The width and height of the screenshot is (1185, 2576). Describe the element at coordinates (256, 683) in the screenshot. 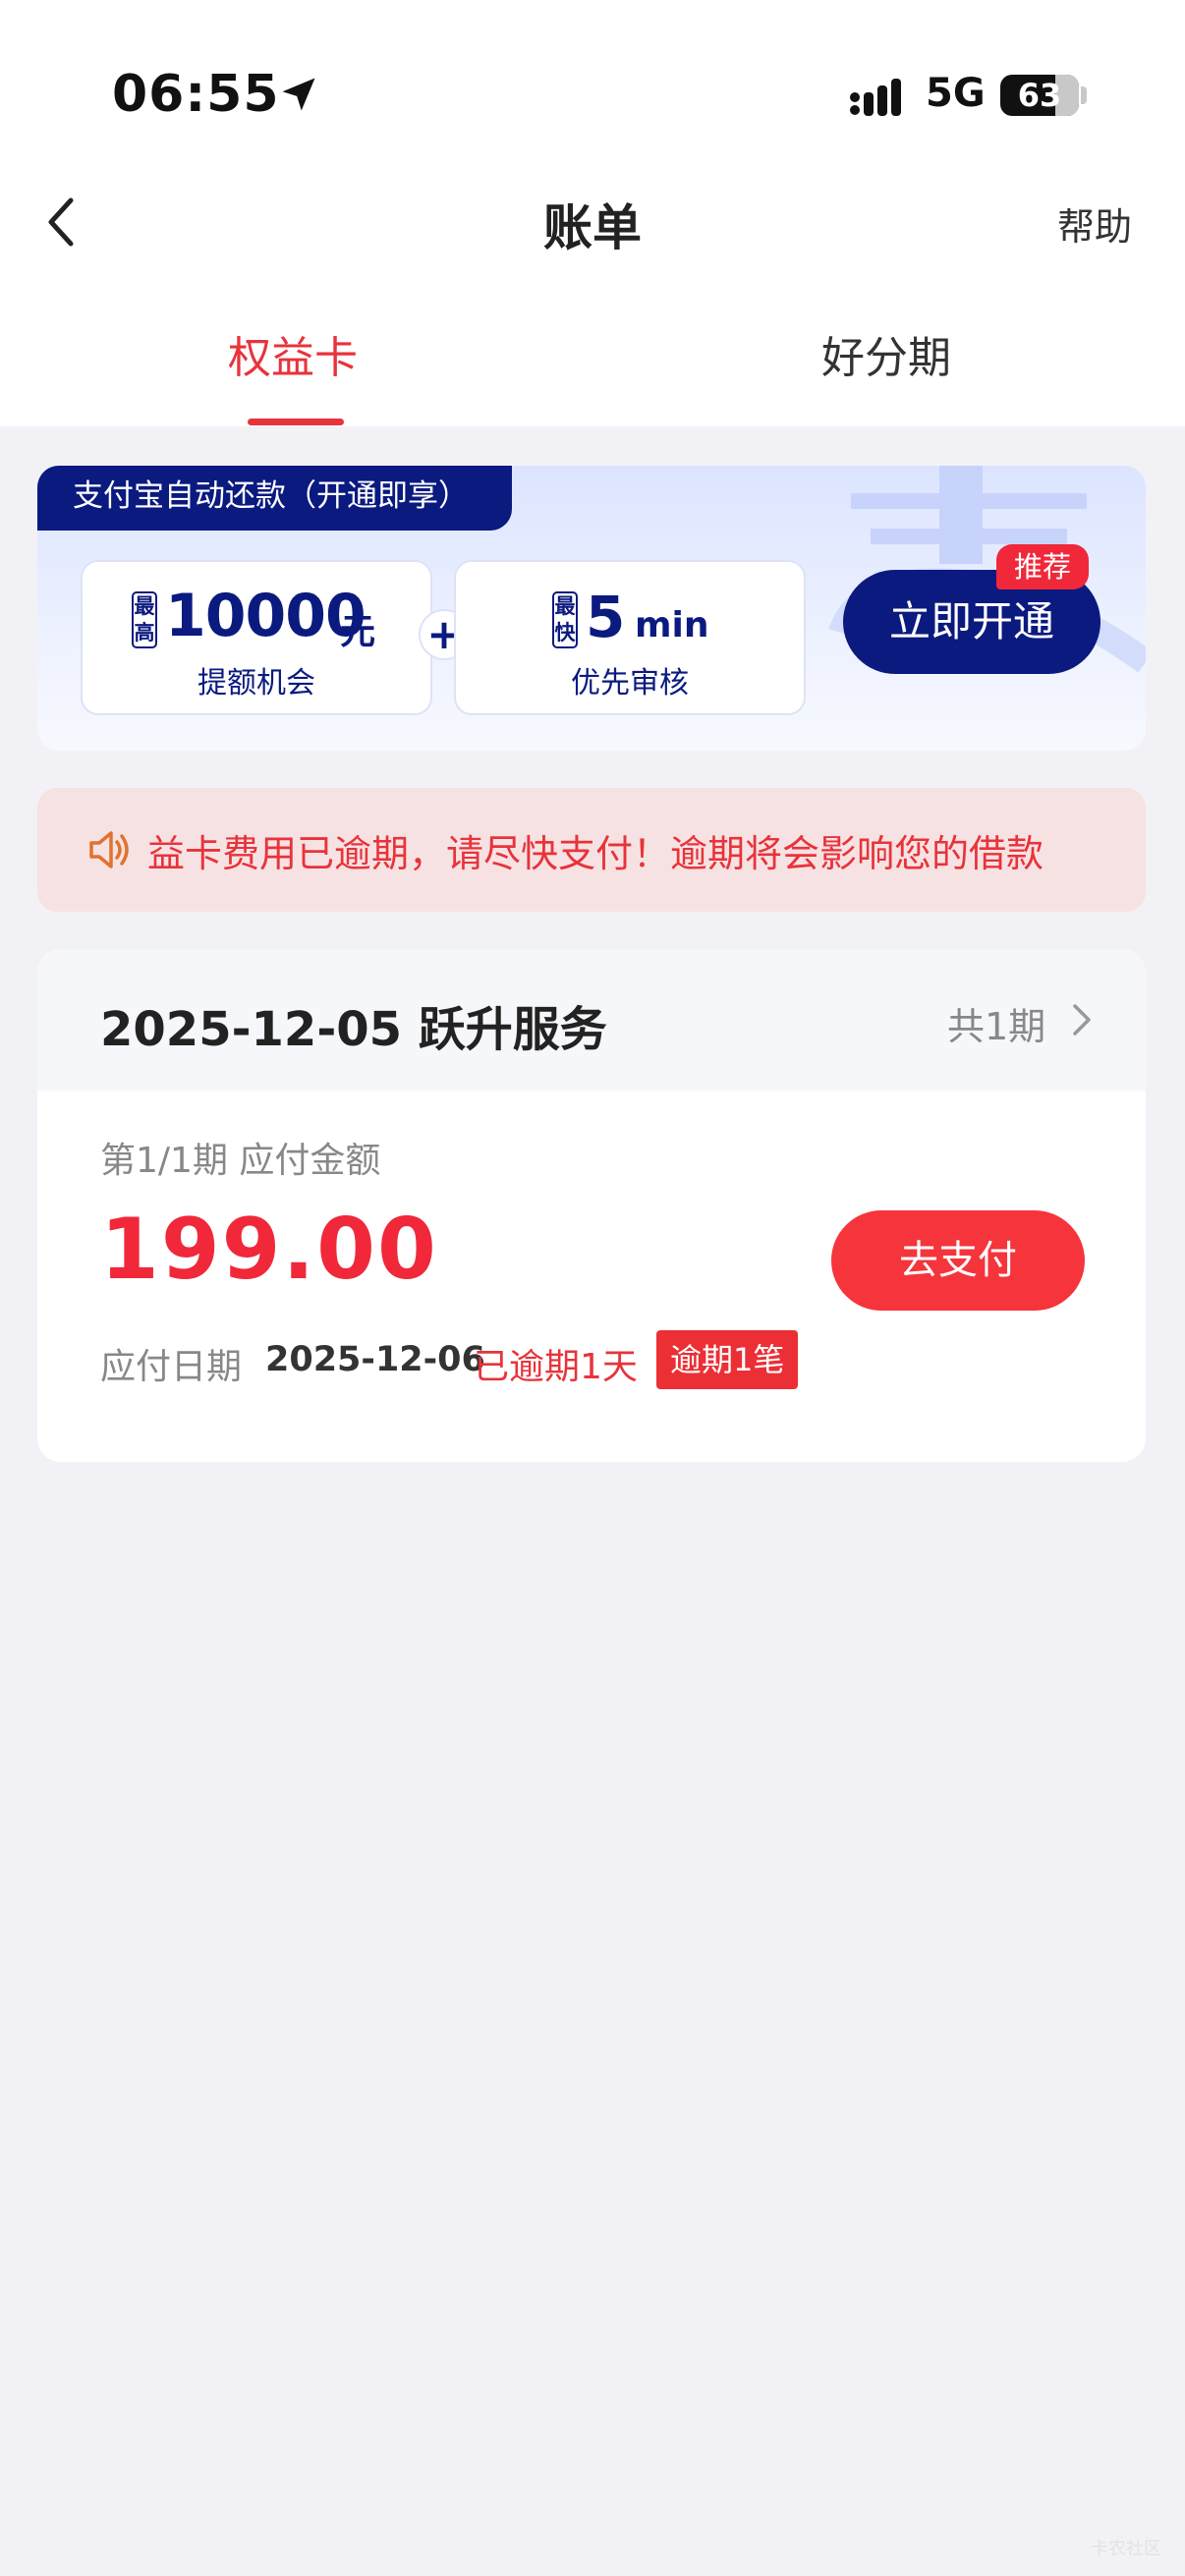

I see `limit-label: 提额机会` at that location.